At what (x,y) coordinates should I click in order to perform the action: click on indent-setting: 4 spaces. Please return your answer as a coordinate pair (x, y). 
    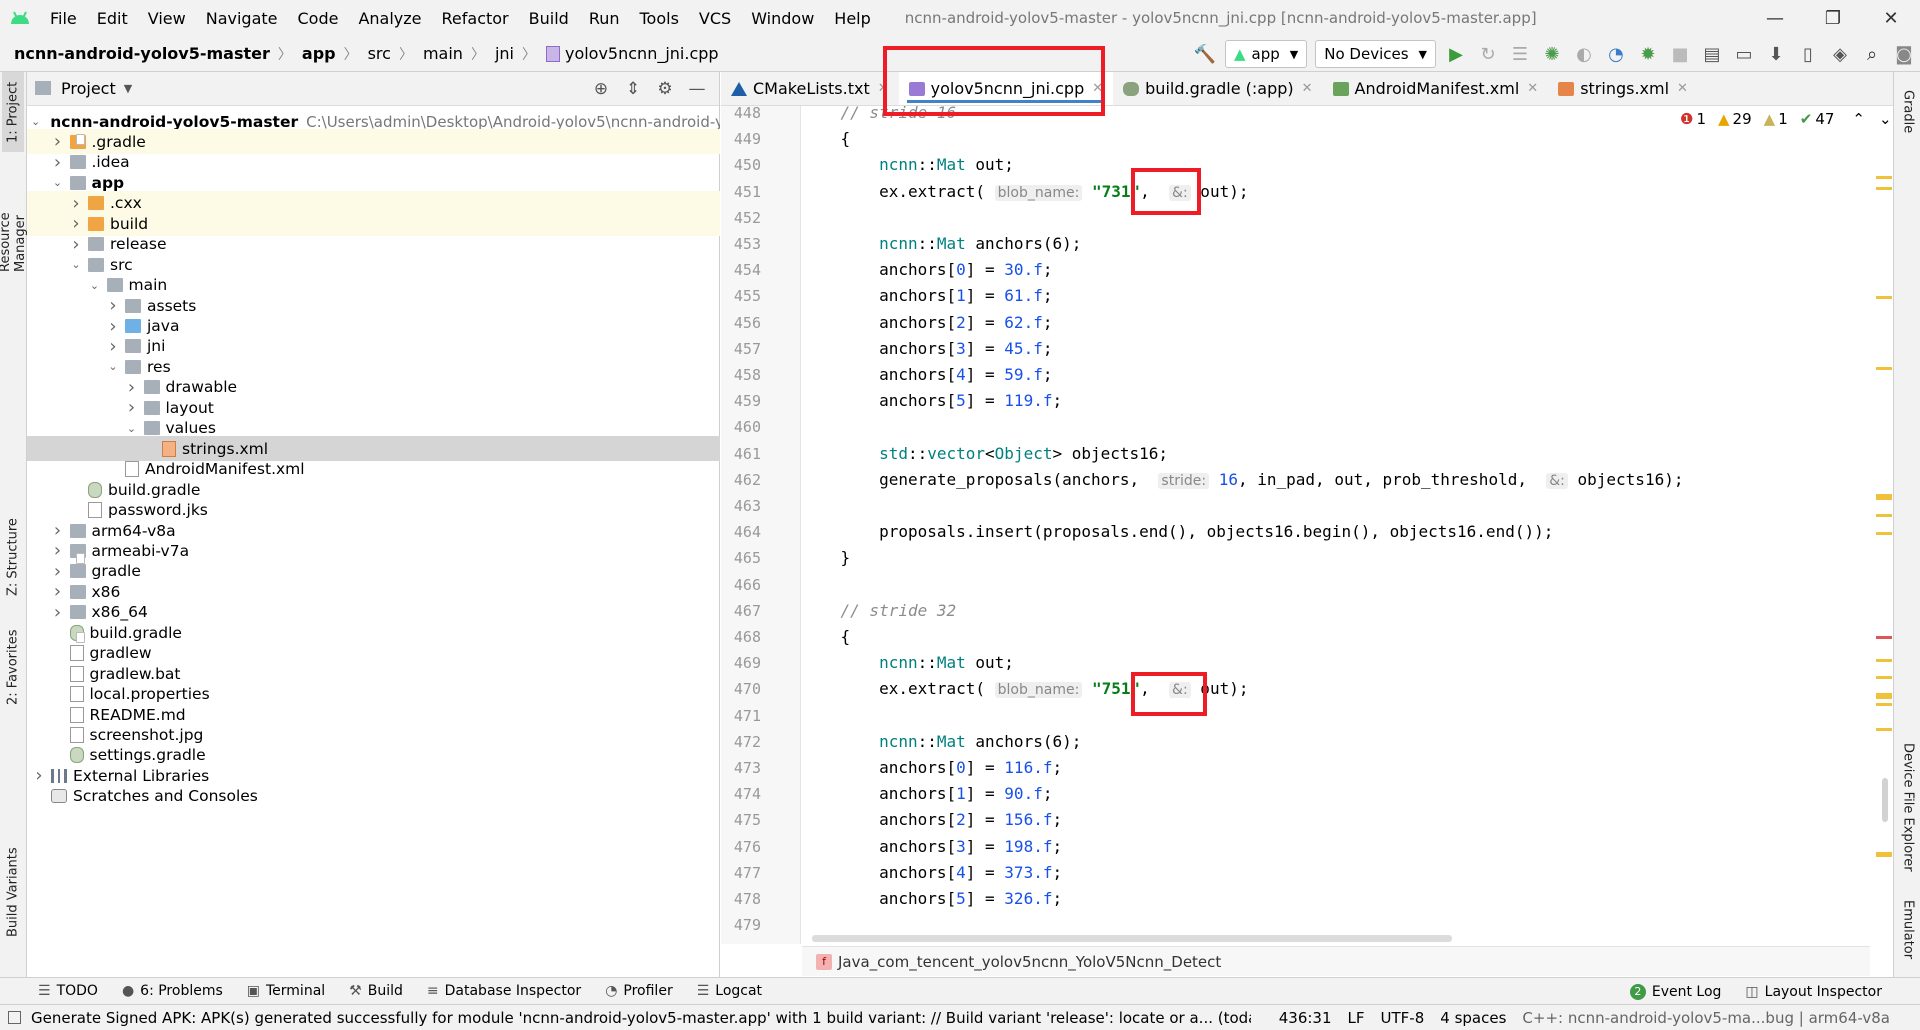
    Looking at the image, I should click on (1473, 1018).